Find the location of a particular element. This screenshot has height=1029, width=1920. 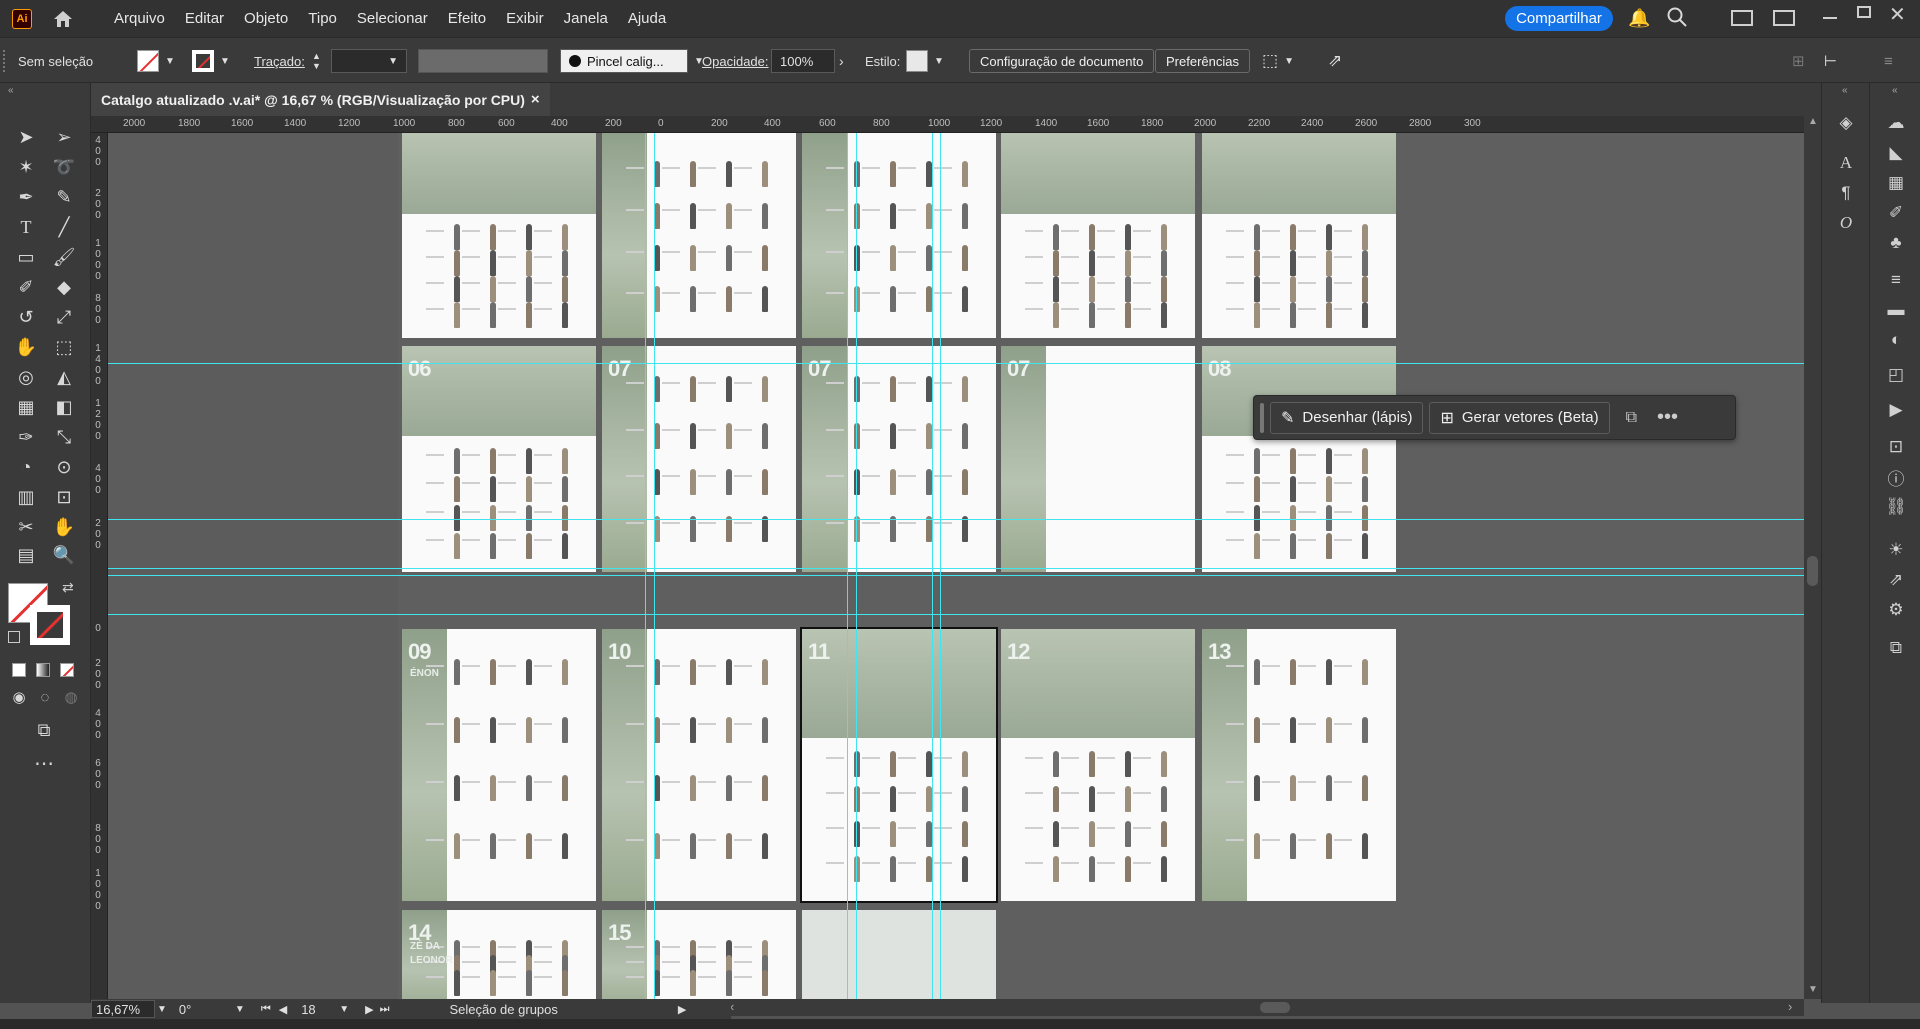

warp-tool-icon: ✋ is located at coordinates (26, 347).